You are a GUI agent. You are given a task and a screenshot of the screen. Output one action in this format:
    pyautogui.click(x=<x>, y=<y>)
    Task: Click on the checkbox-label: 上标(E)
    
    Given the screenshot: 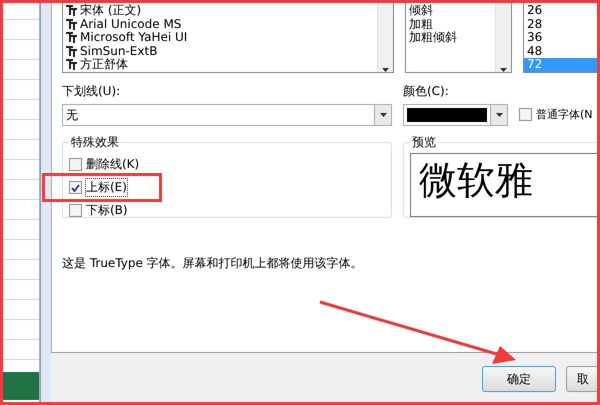 What is the action you would take?
    pyautogui.click(x=106, y=187)
    